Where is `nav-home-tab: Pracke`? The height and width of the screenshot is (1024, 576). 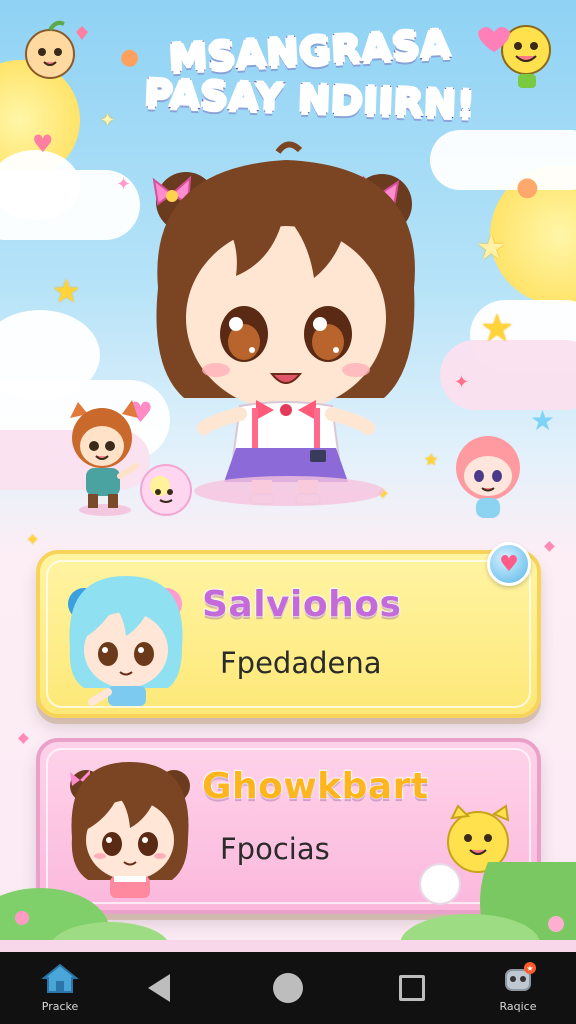 nav-home-tab: Pracke is located at coordinates (60, 987).